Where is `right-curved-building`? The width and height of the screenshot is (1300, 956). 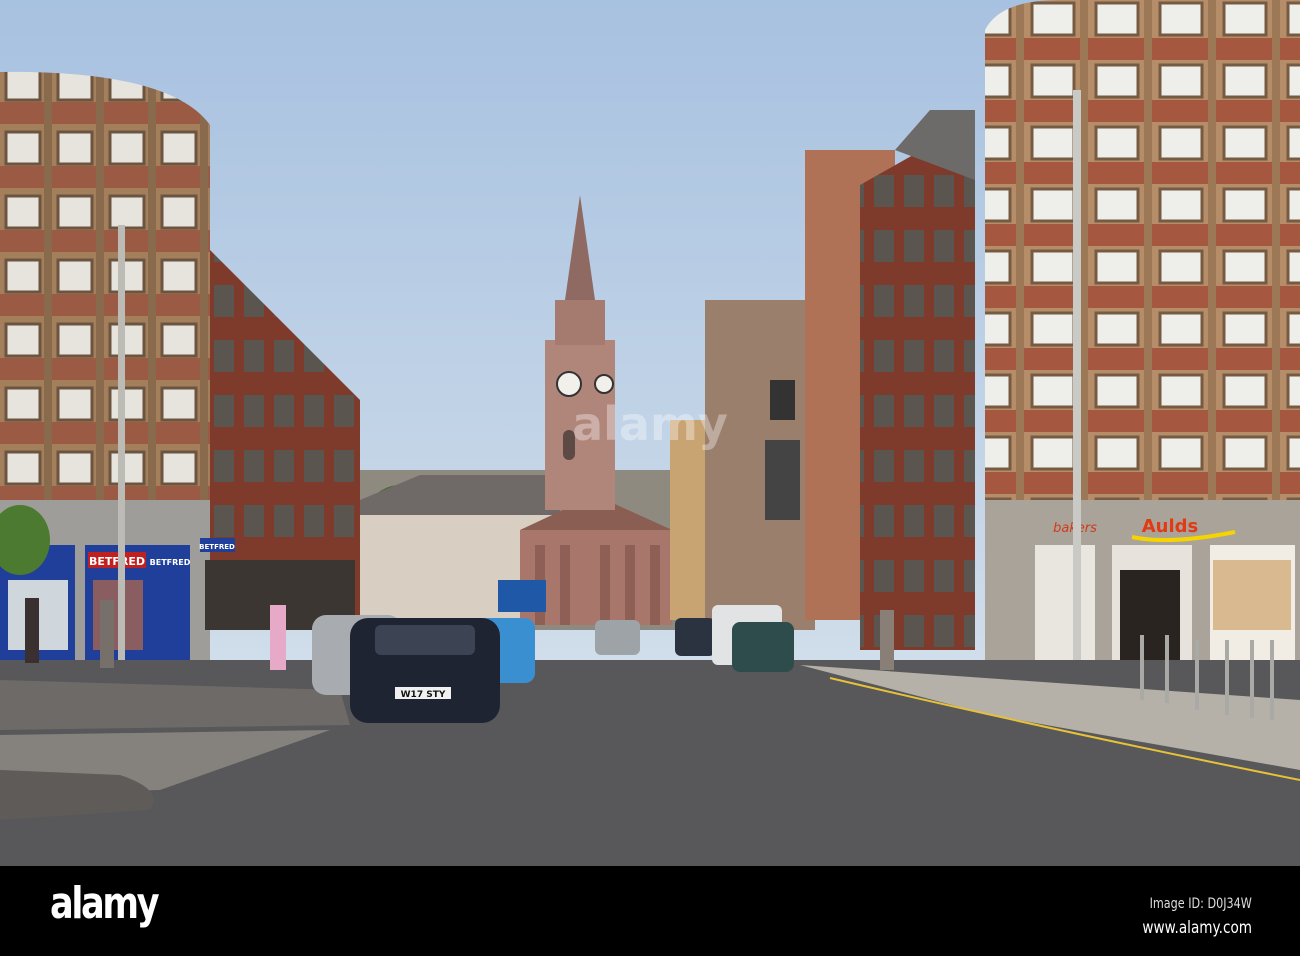
right-curved-building is located at coordinates (1142, 255).